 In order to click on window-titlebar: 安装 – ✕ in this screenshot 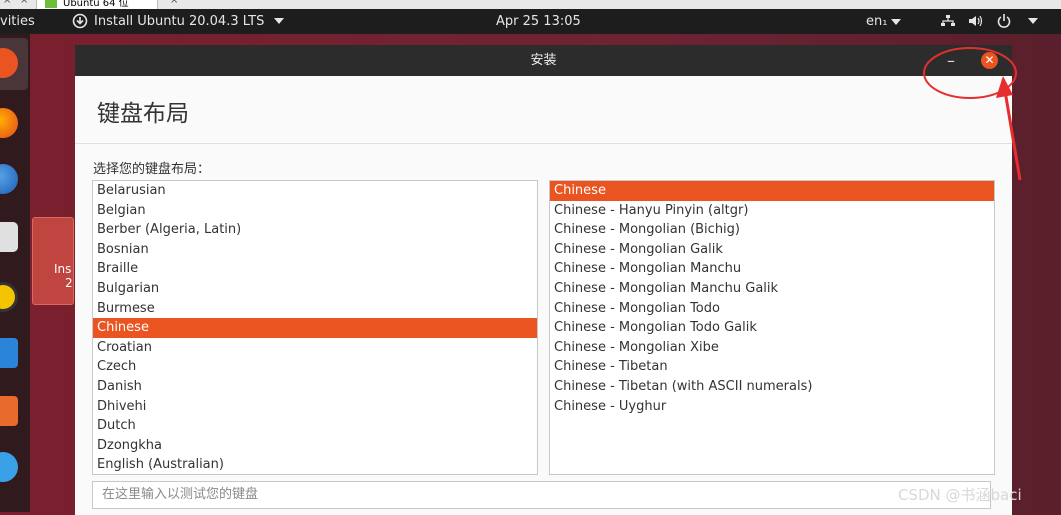, I will do `click(543, 60)`.